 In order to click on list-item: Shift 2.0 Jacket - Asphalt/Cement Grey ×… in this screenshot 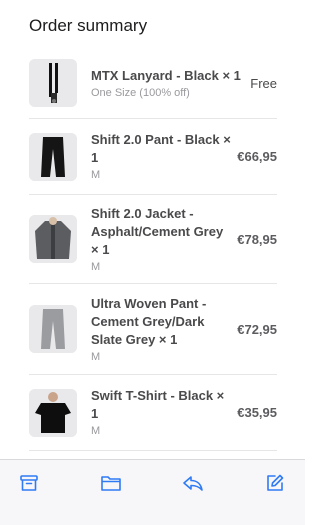, I will do `click(153, 239)`.